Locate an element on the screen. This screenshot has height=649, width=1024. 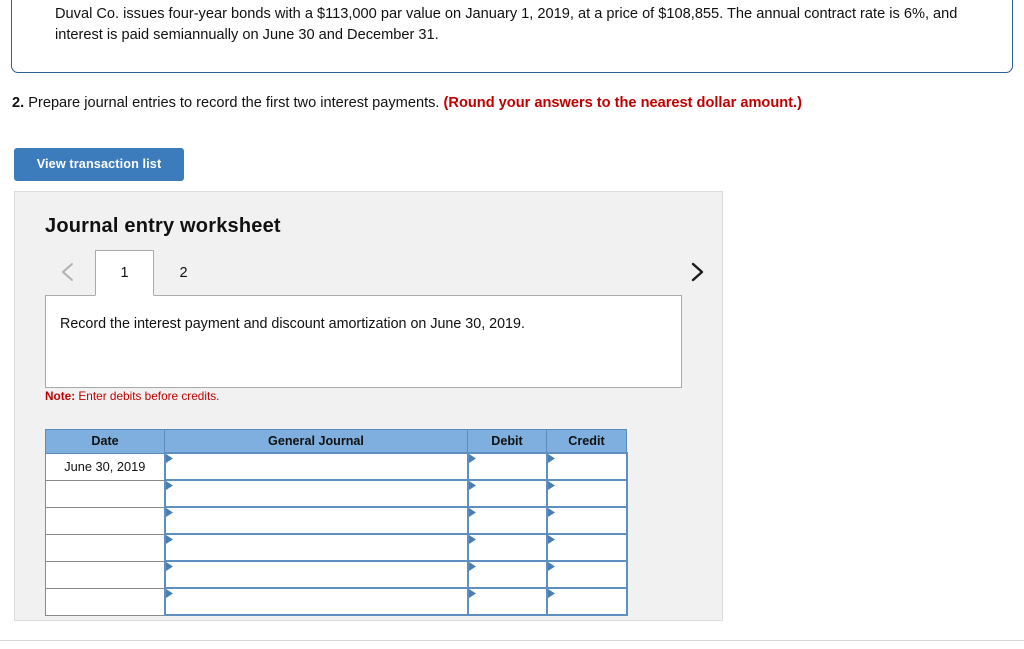
question-number: 2. is located at coordinates (18, 103).